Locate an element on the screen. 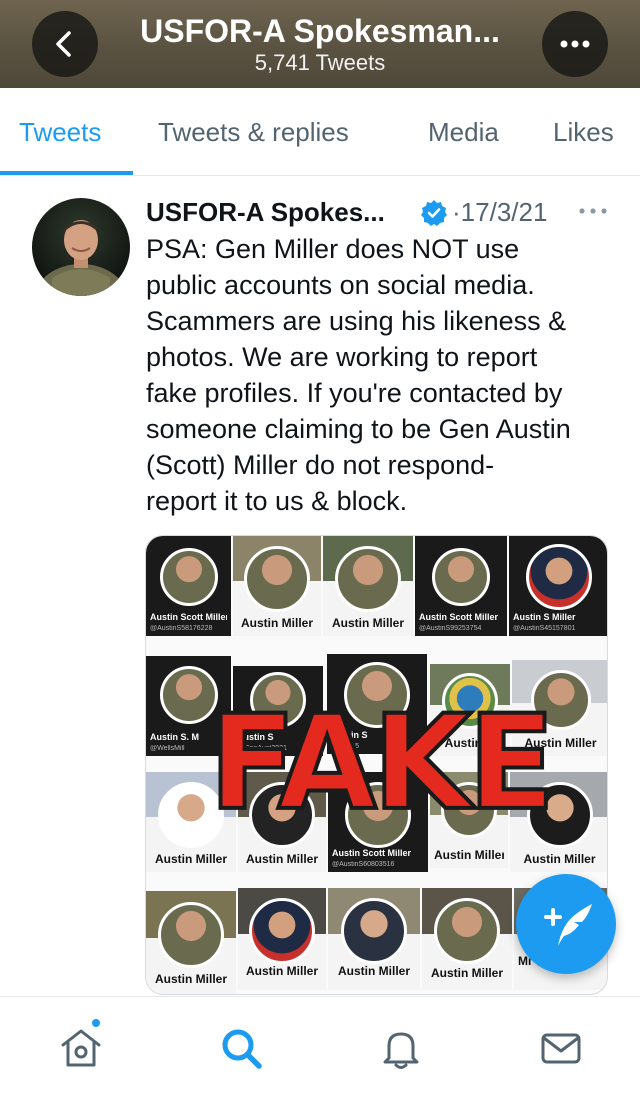  tweet-date-value: 17/3/21 is located at coordinates (504, 212).